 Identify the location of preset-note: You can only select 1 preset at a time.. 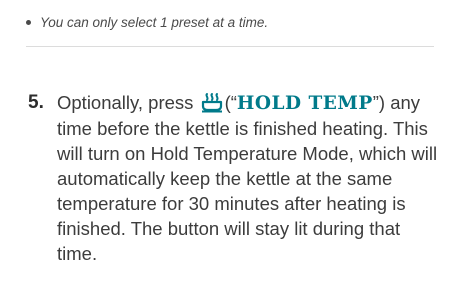
(236, 23).